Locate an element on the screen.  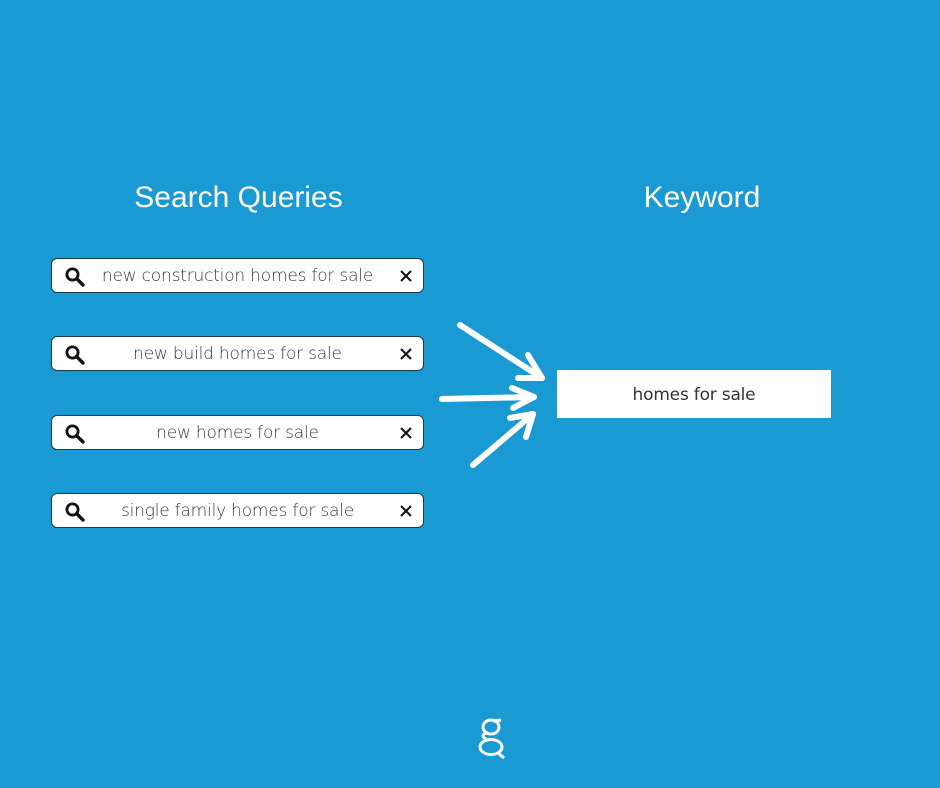
search-queries-heading: Search Queries is located at coordinates (238, 197).